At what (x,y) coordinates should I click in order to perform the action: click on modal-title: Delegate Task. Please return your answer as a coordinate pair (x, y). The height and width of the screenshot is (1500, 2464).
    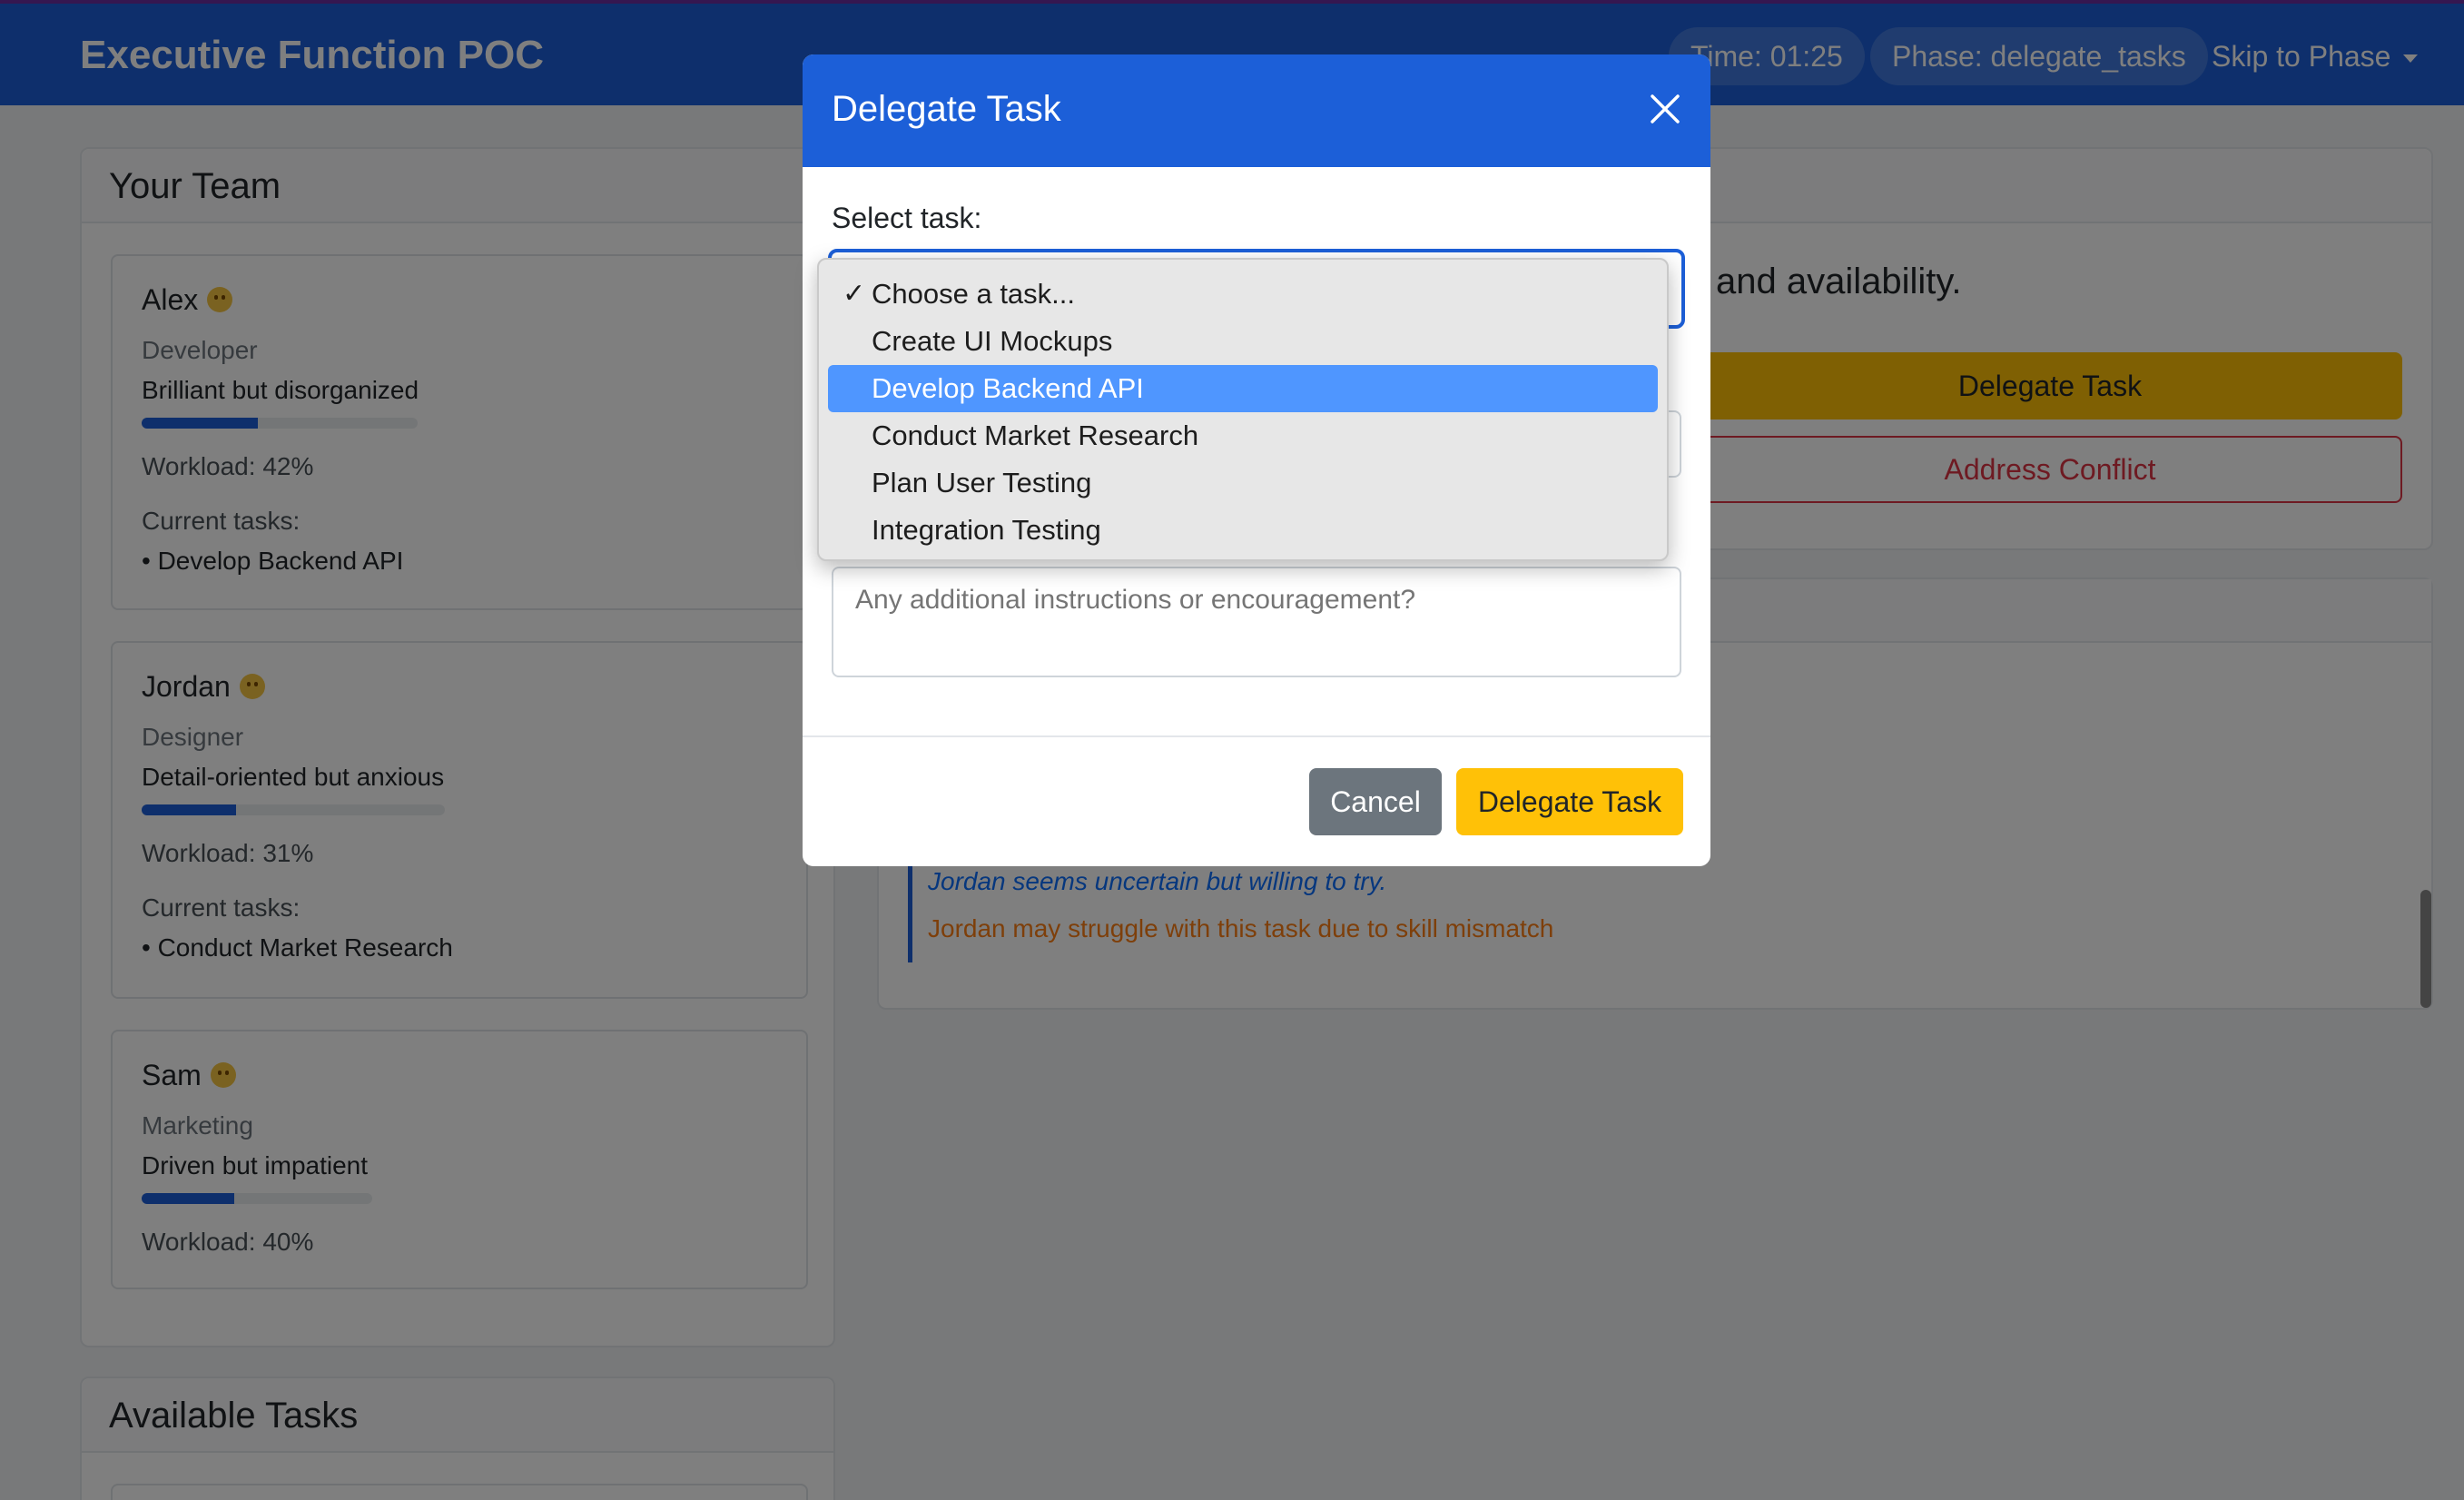
    Looking at the image, I should click on (946, 109).